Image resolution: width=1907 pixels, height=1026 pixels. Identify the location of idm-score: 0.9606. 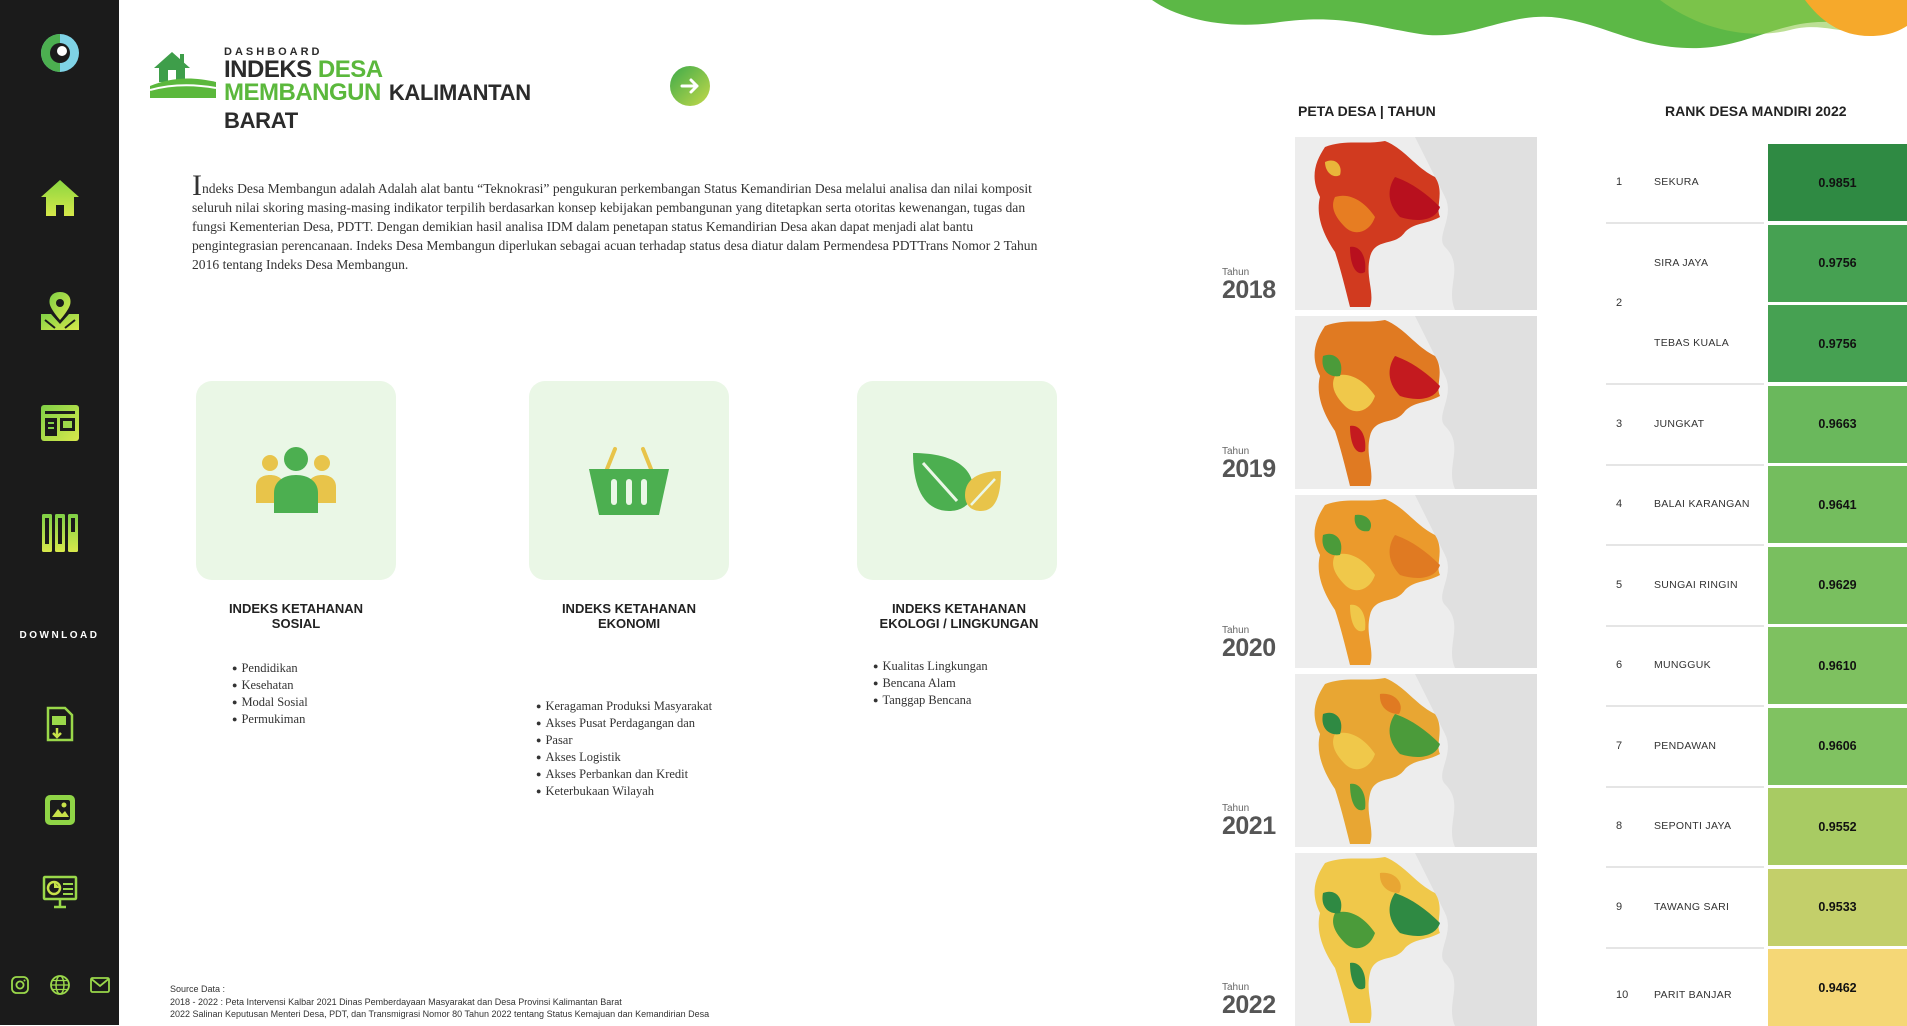
(1837, 746).